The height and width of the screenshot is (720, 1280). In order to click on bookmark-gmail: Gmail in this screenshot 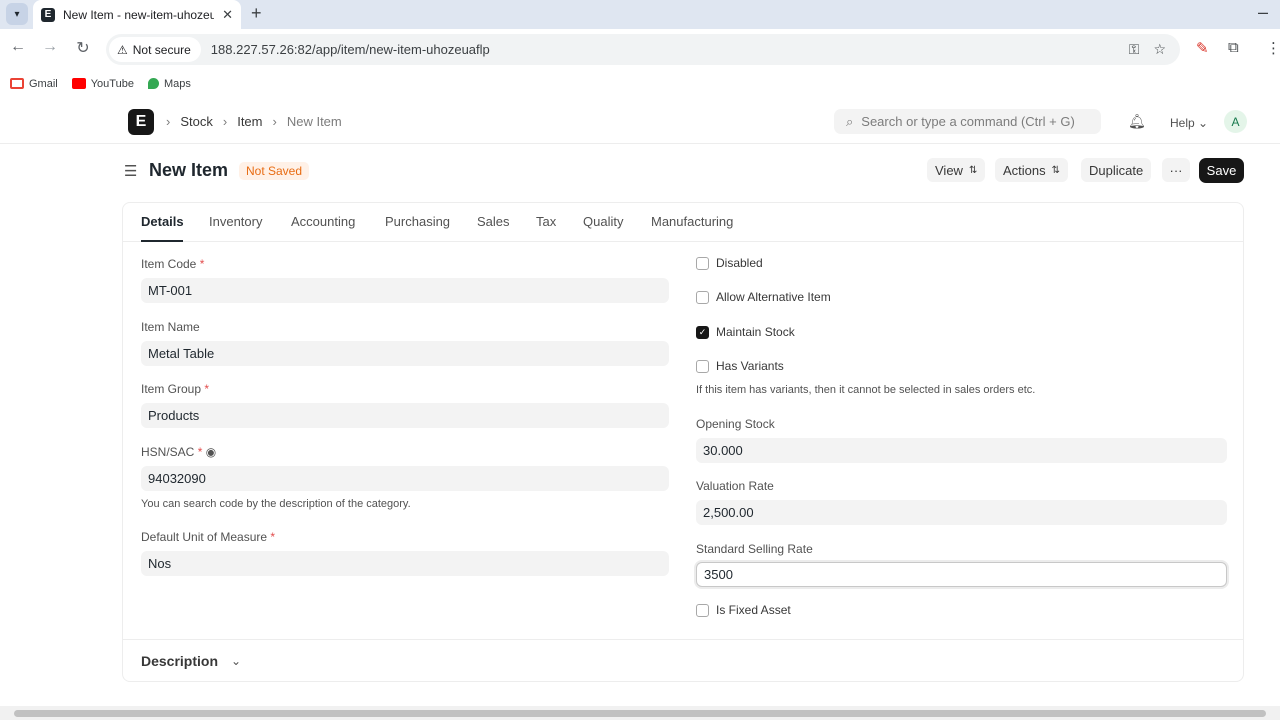, I will do `click(34, 84)`.